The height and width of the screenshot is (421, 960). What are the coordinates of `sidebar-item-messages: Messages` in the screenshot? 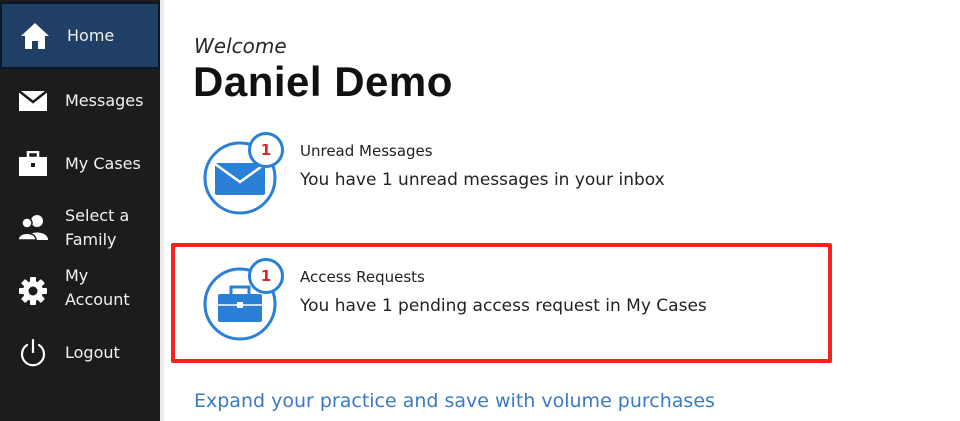 It's located at (80, 101).